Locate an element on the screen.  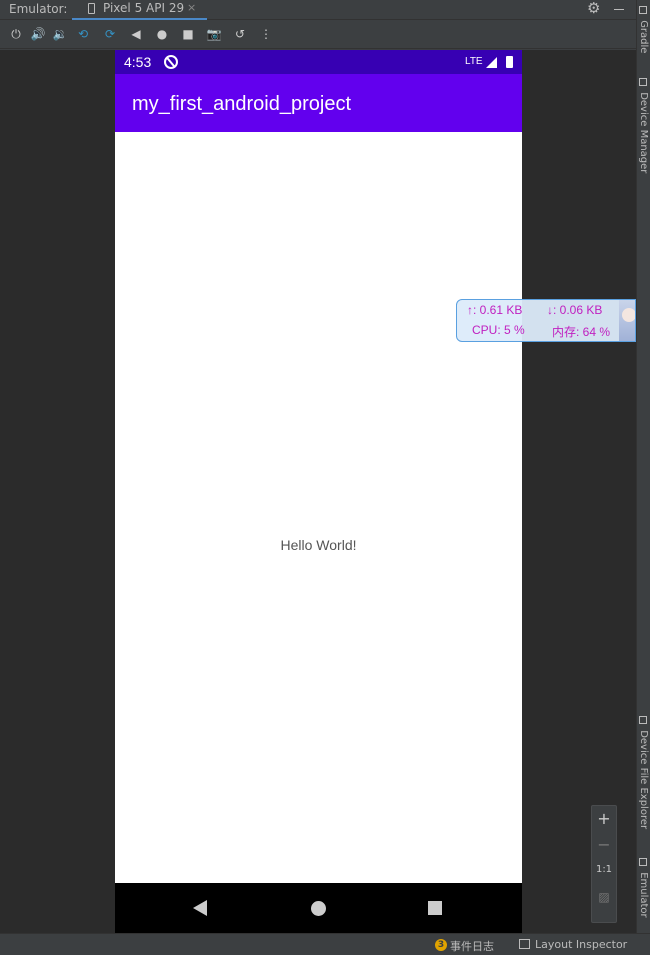
event-count-badge: 3 is located at coordinates (441, 945).